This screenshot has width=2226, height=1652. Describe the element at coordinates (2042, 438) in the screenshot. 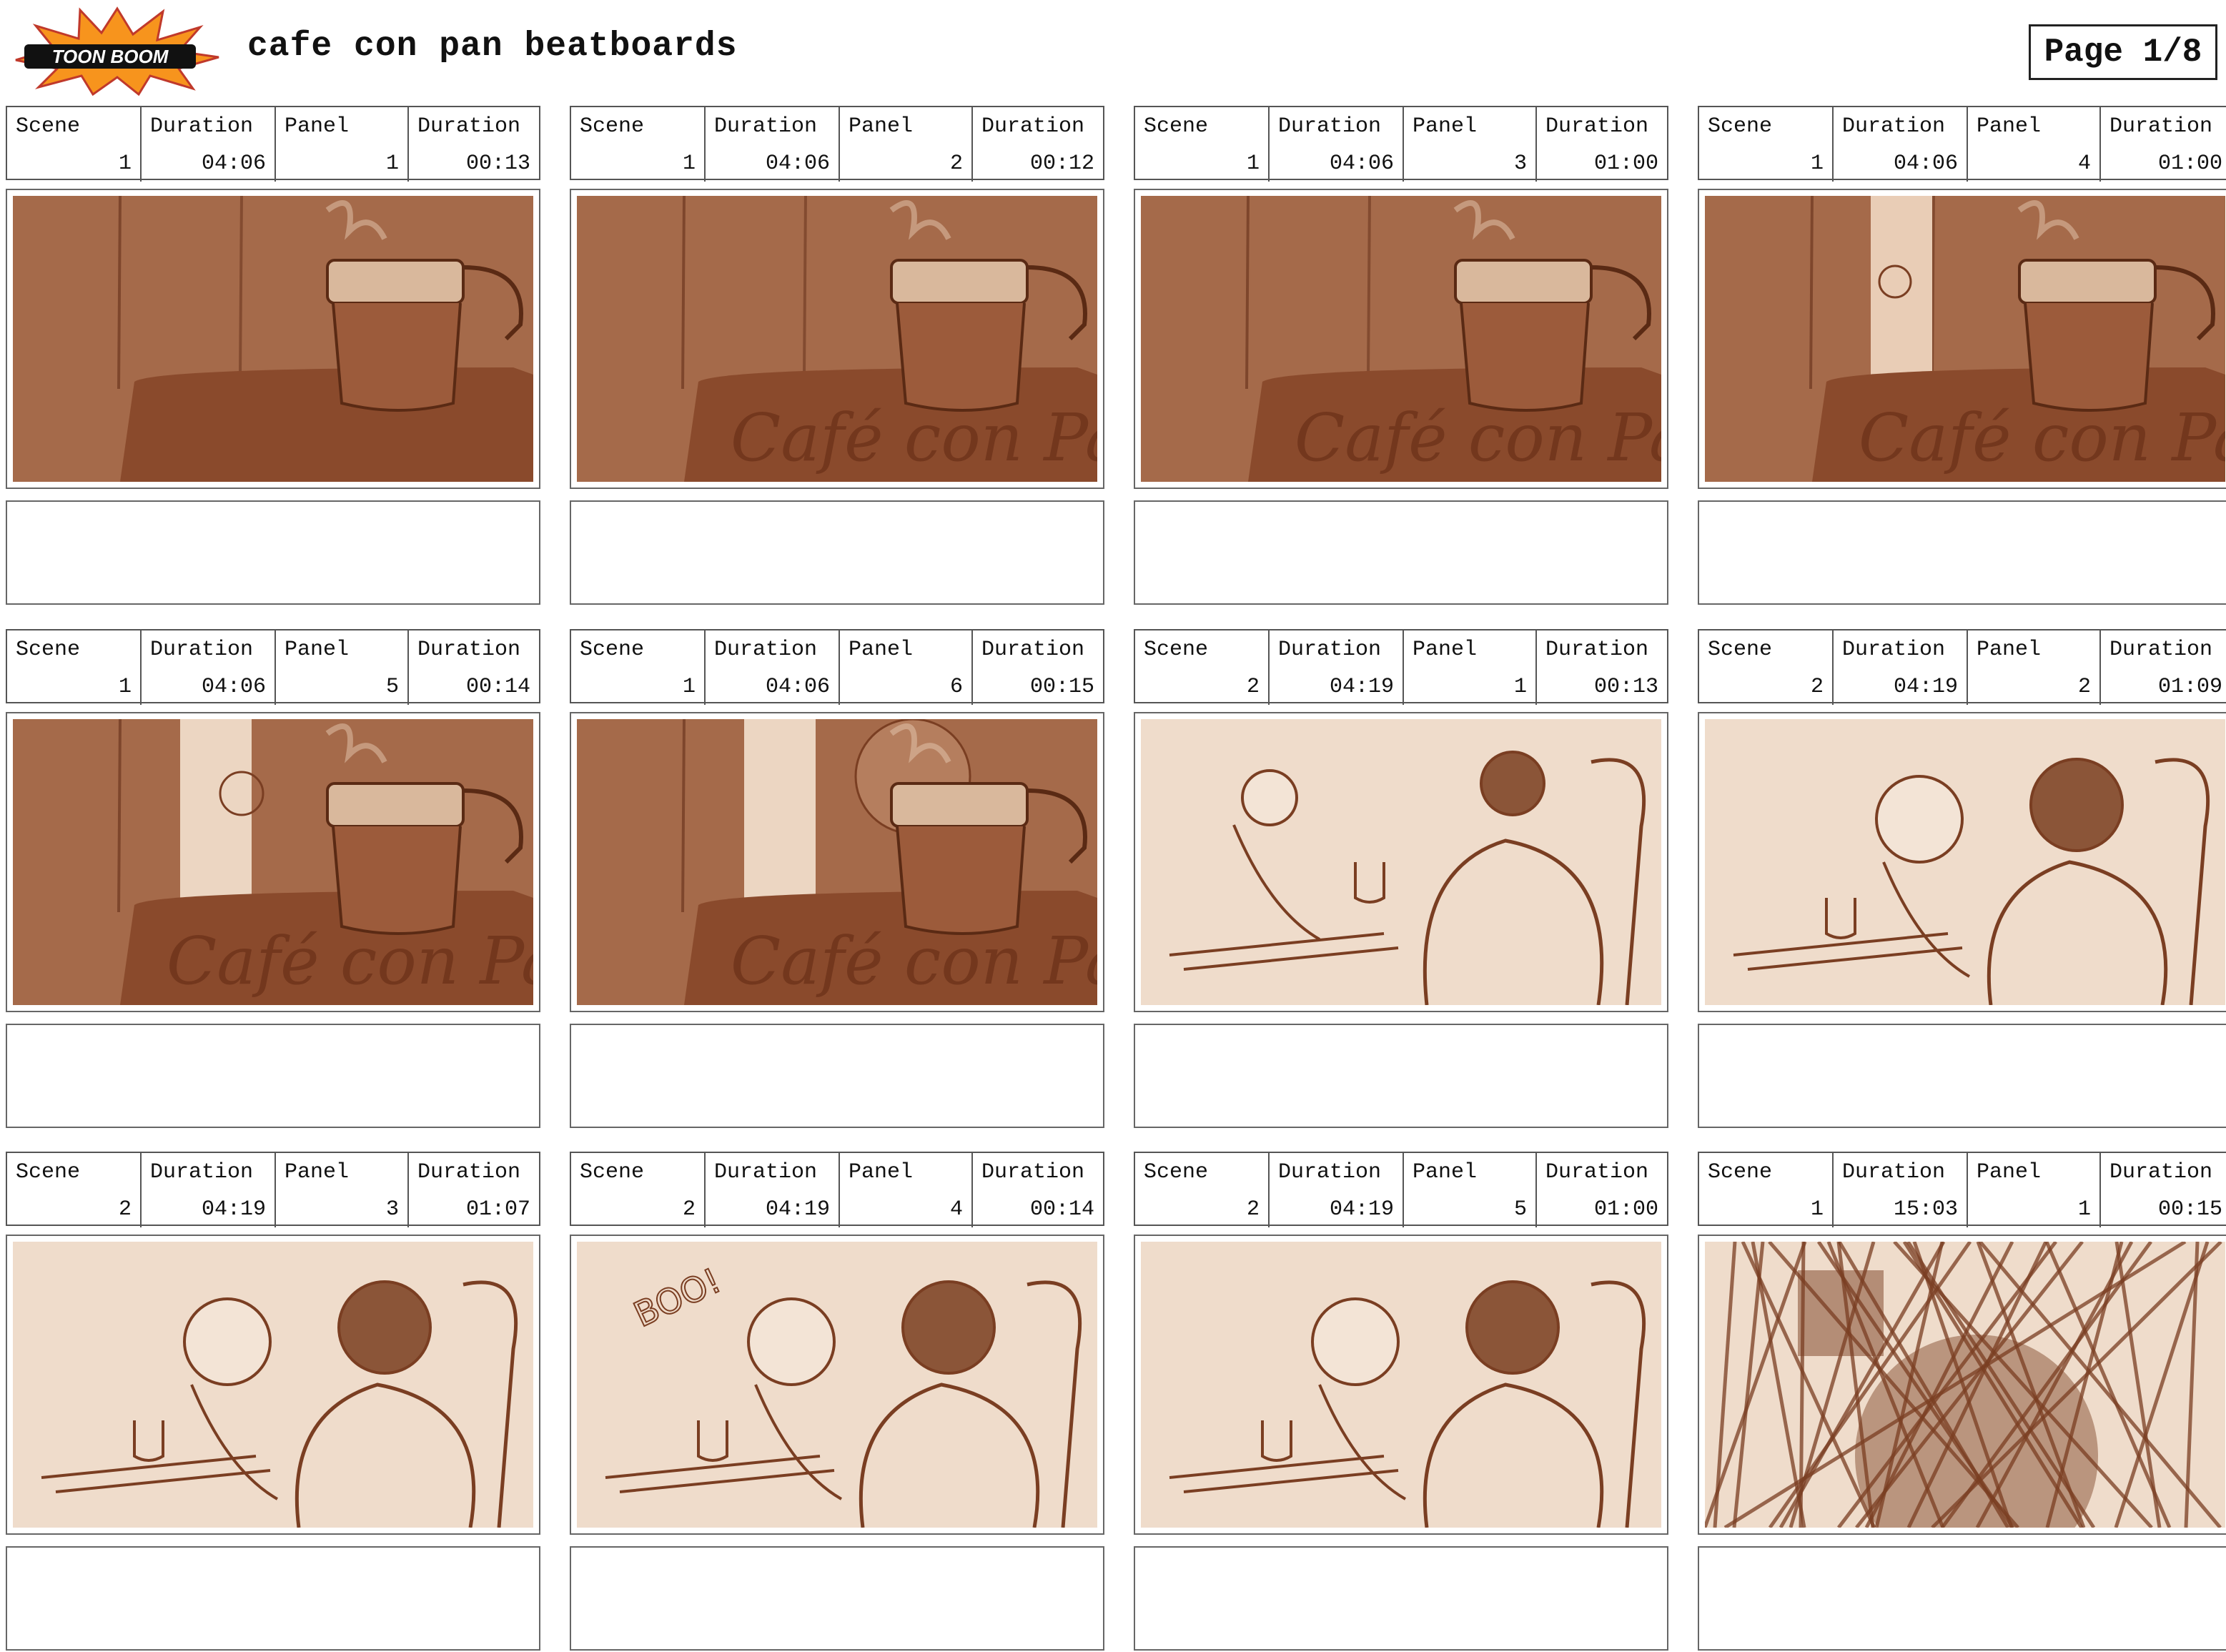

I see `svg-text: Café con Pan` at that location.